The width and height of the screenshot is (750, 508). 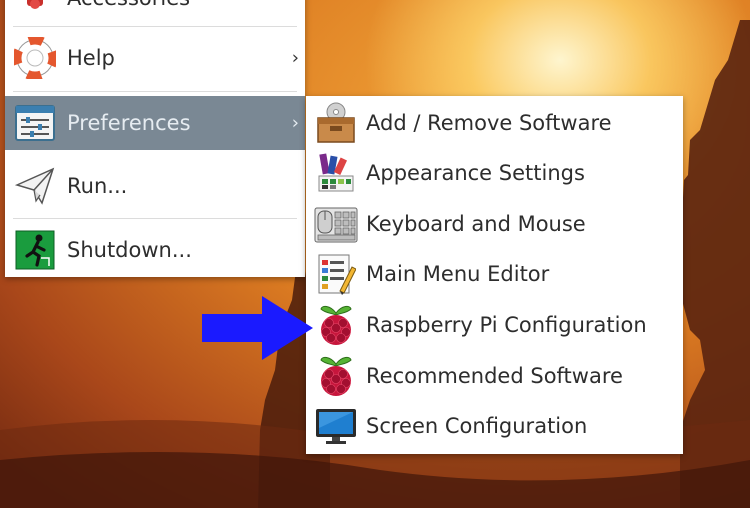 I want to click on menu-item-label: Help, so click(x=91, y=58).